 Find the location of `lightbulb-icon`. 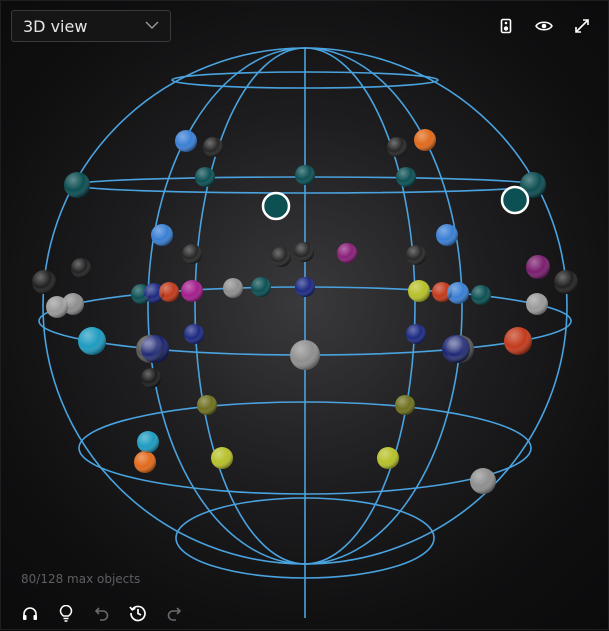

lightbulb-icon is located at coordinates (66, 613).